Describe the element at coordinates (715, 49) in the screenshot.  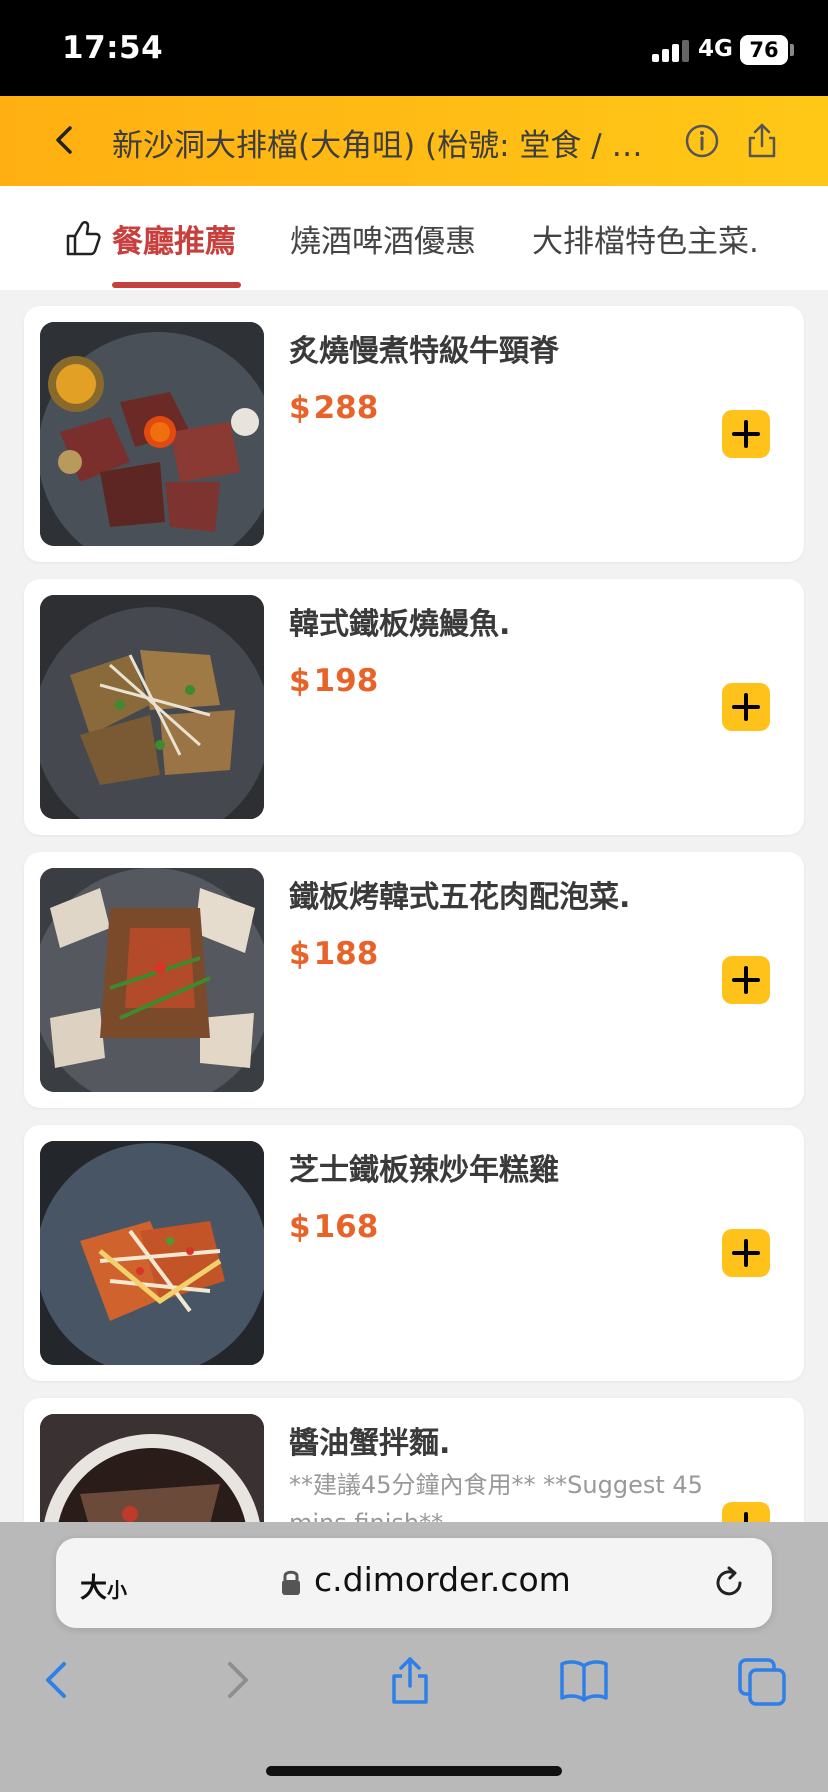
I see `network-type: 4G` at that location.